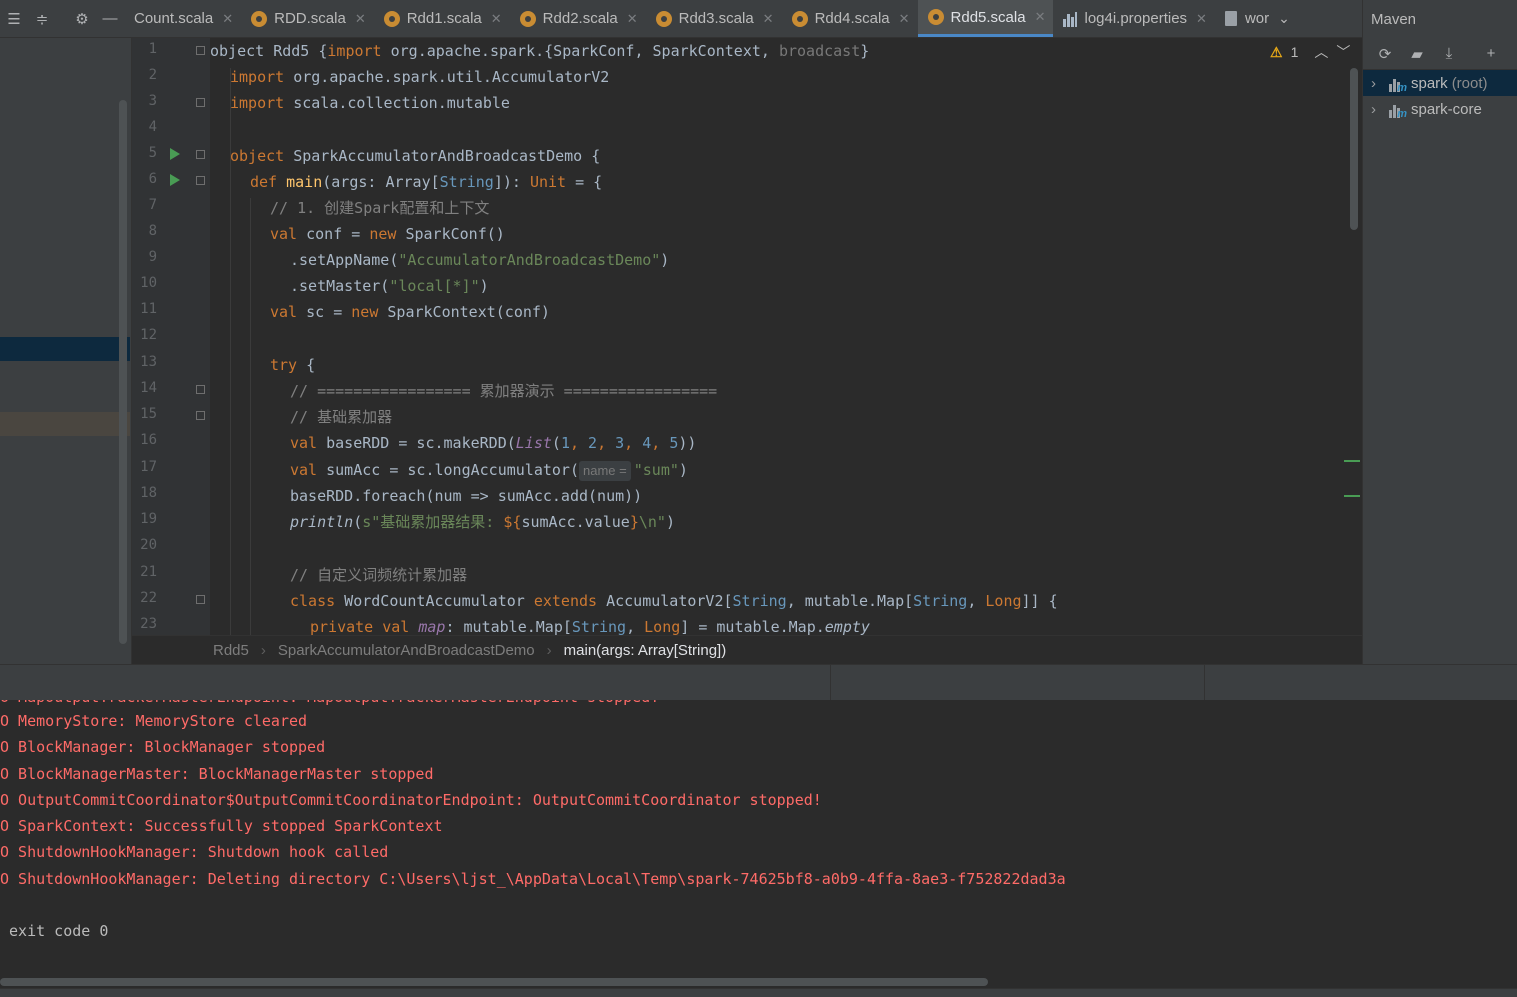 This screenshot has height=997, width=1517. What do you see at coordinates (1310, 52) in the screenshot?
I see `inspection-widget: ⚠ 1 ︿ ﹀` at bounding box center [1310, 52].